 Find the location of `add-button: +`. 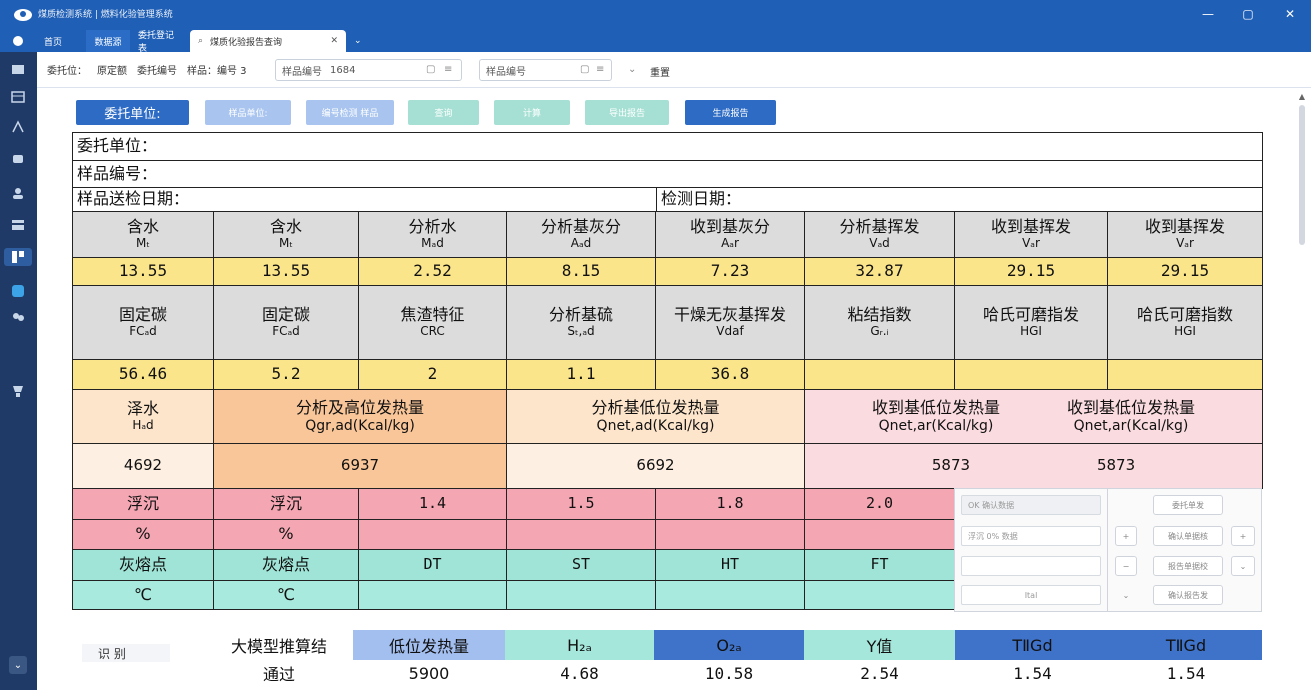

add-button: + is located at coordinates (1126, 536).